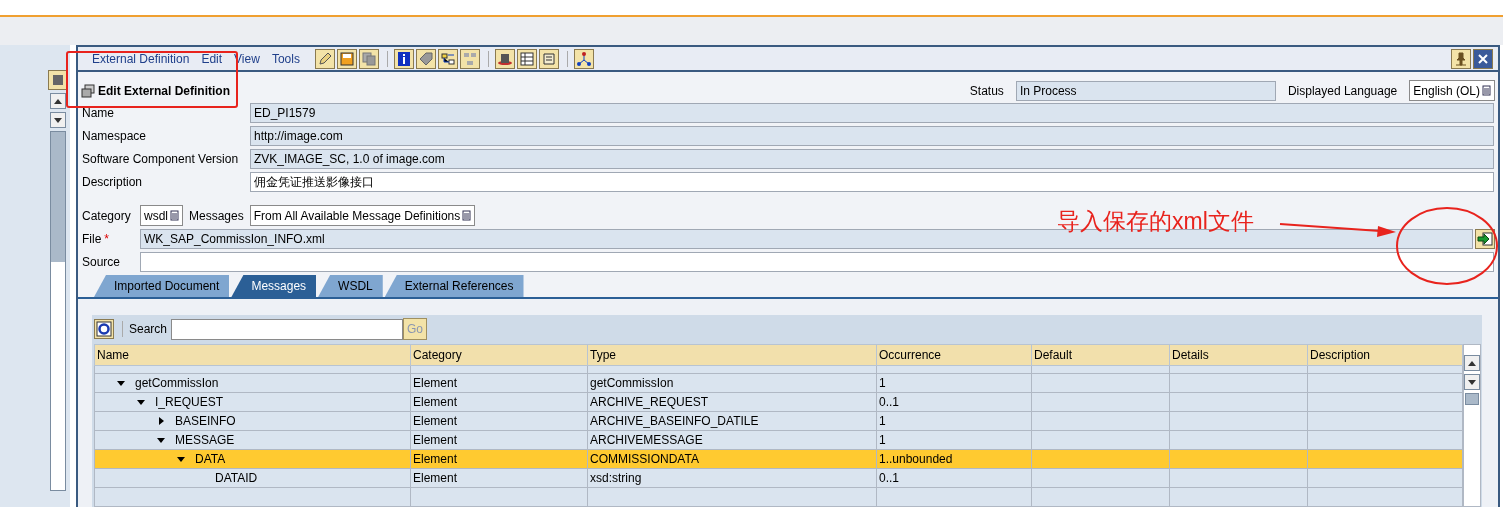 This screenshot has height=507, width=1503. Describe the element at coordinates (212, 58) in the screenshot. I see `menu-item: Edit` at that location.